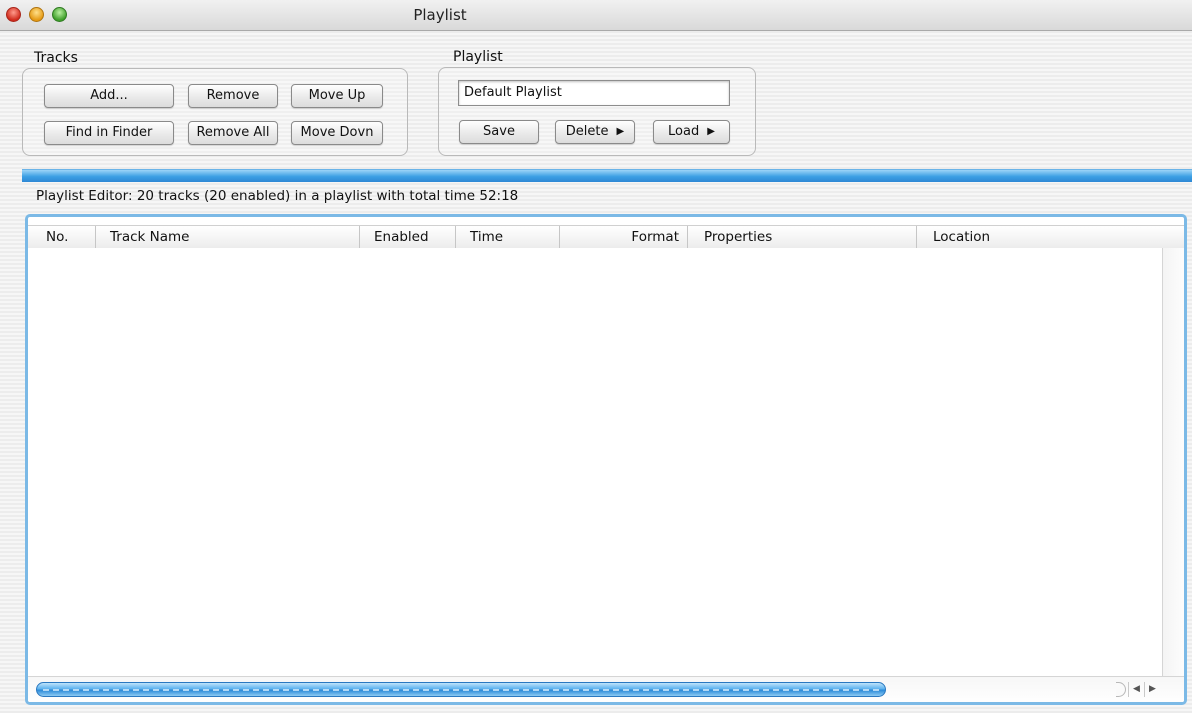  Describe the element at coordinates (1136, 689) in the screenshot. I see `scroll-left-arrow-icon: ◀` at that location.